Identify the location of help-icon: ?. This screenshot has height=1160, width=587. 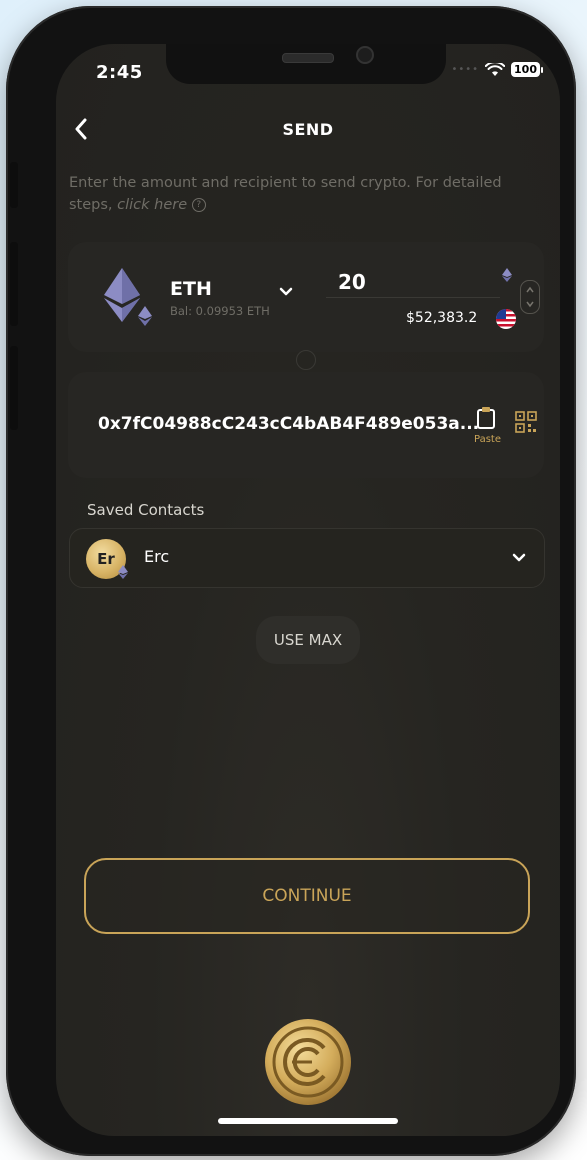
(198, 205).